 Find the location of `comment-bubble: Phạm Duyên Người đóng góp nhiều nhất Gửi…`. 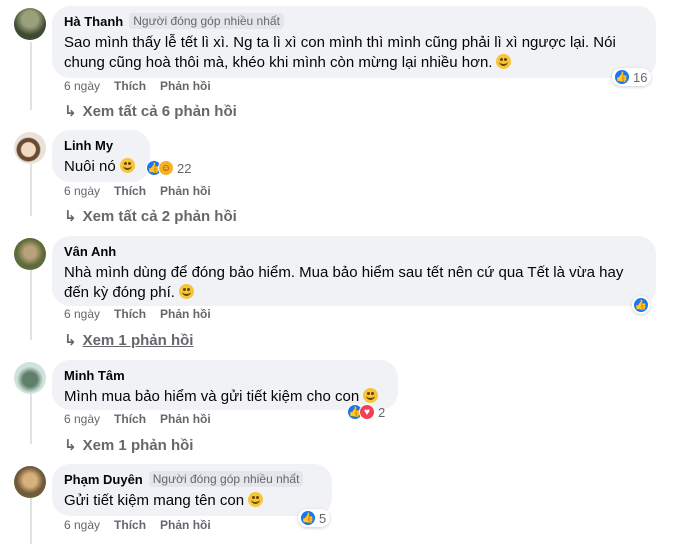

comment-bubble: Phạm Duyên Người đóng góp nhiều nhất Gửi… is located at coordinates (192, 490).